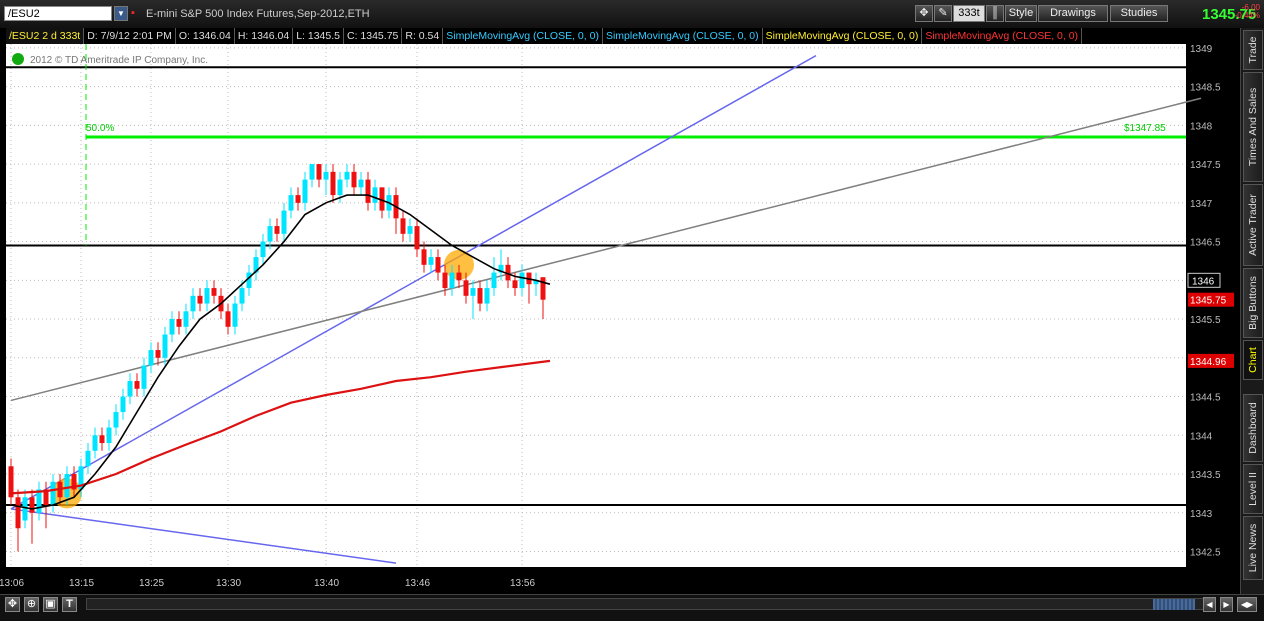  I want to click on pan-icon: ✥, so click(12, 604).